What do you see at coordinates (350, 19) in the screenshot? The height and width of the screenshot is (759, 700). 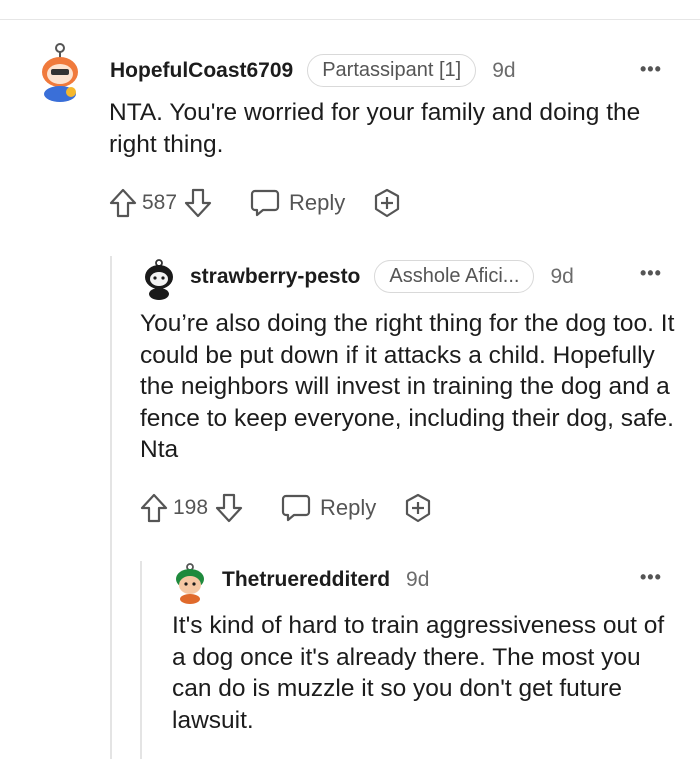 I see `top-divider` at bounding box center [350, 19].